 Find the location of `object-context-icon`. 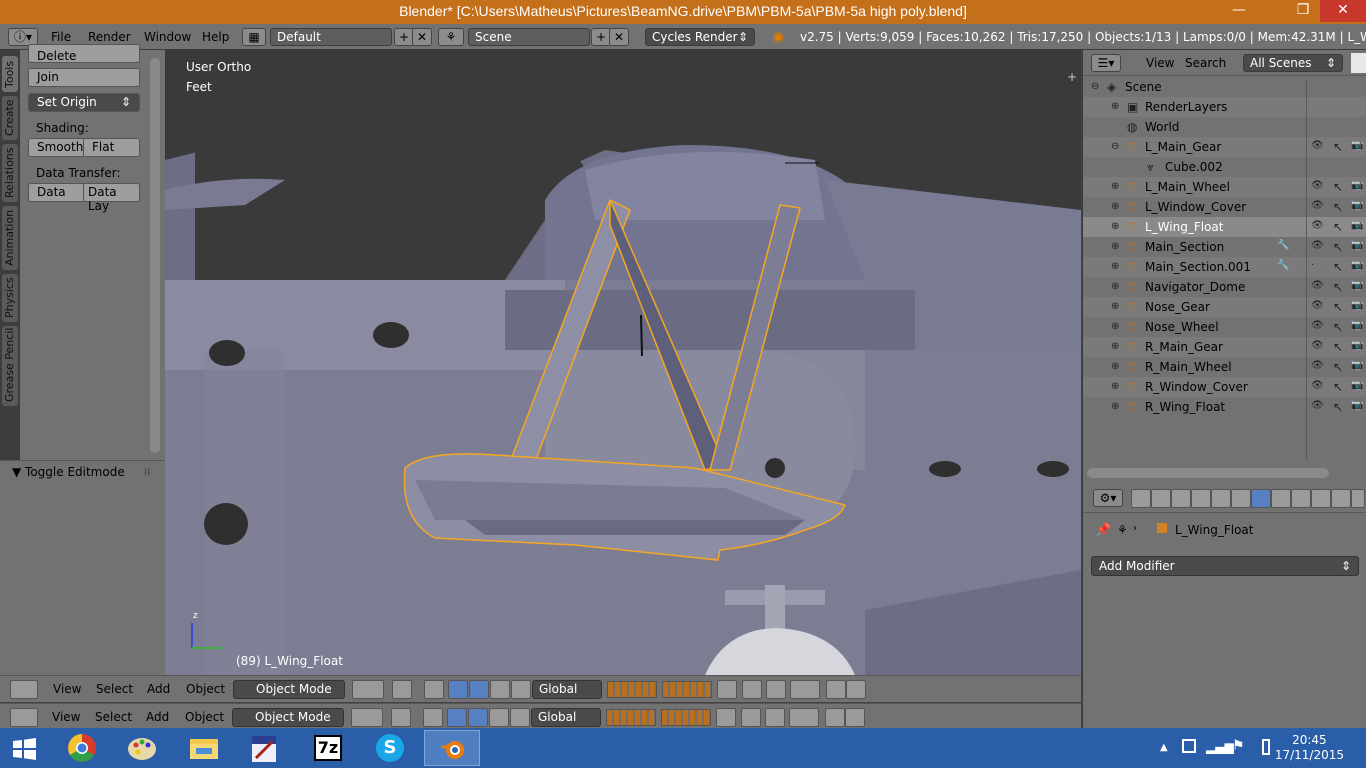

object-context-icon is located at coordinates (1221, 498).